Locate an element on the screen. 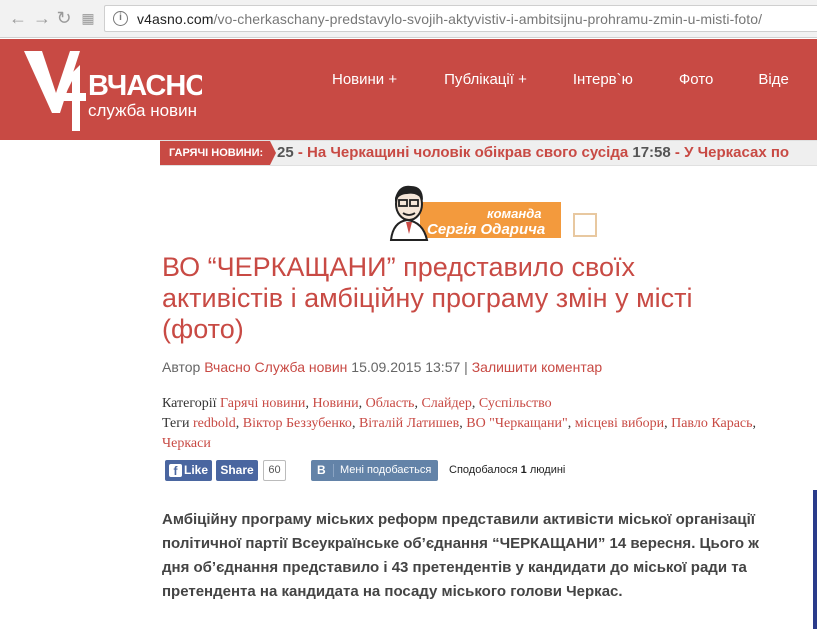  vk-icon: B is located at coordinates (321, 470).